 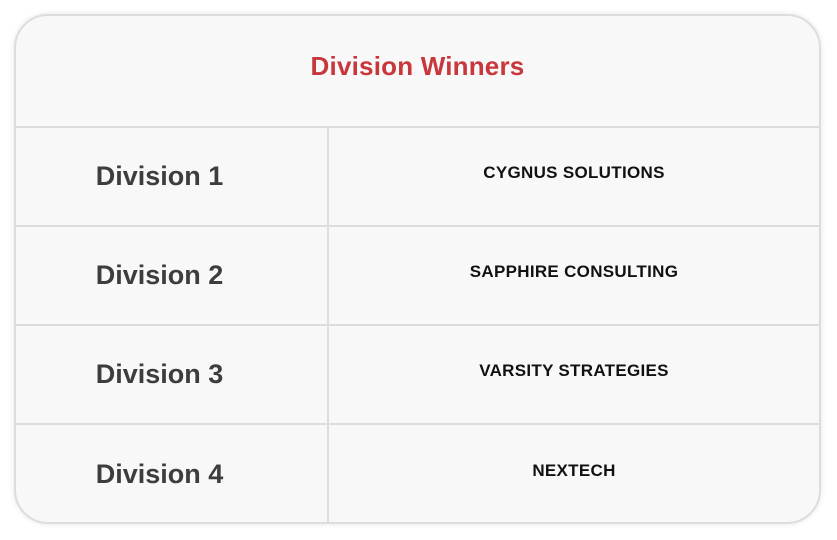 I want to click on winner-name: VARSITY STRATEGIES, so click(x=574, y=370).